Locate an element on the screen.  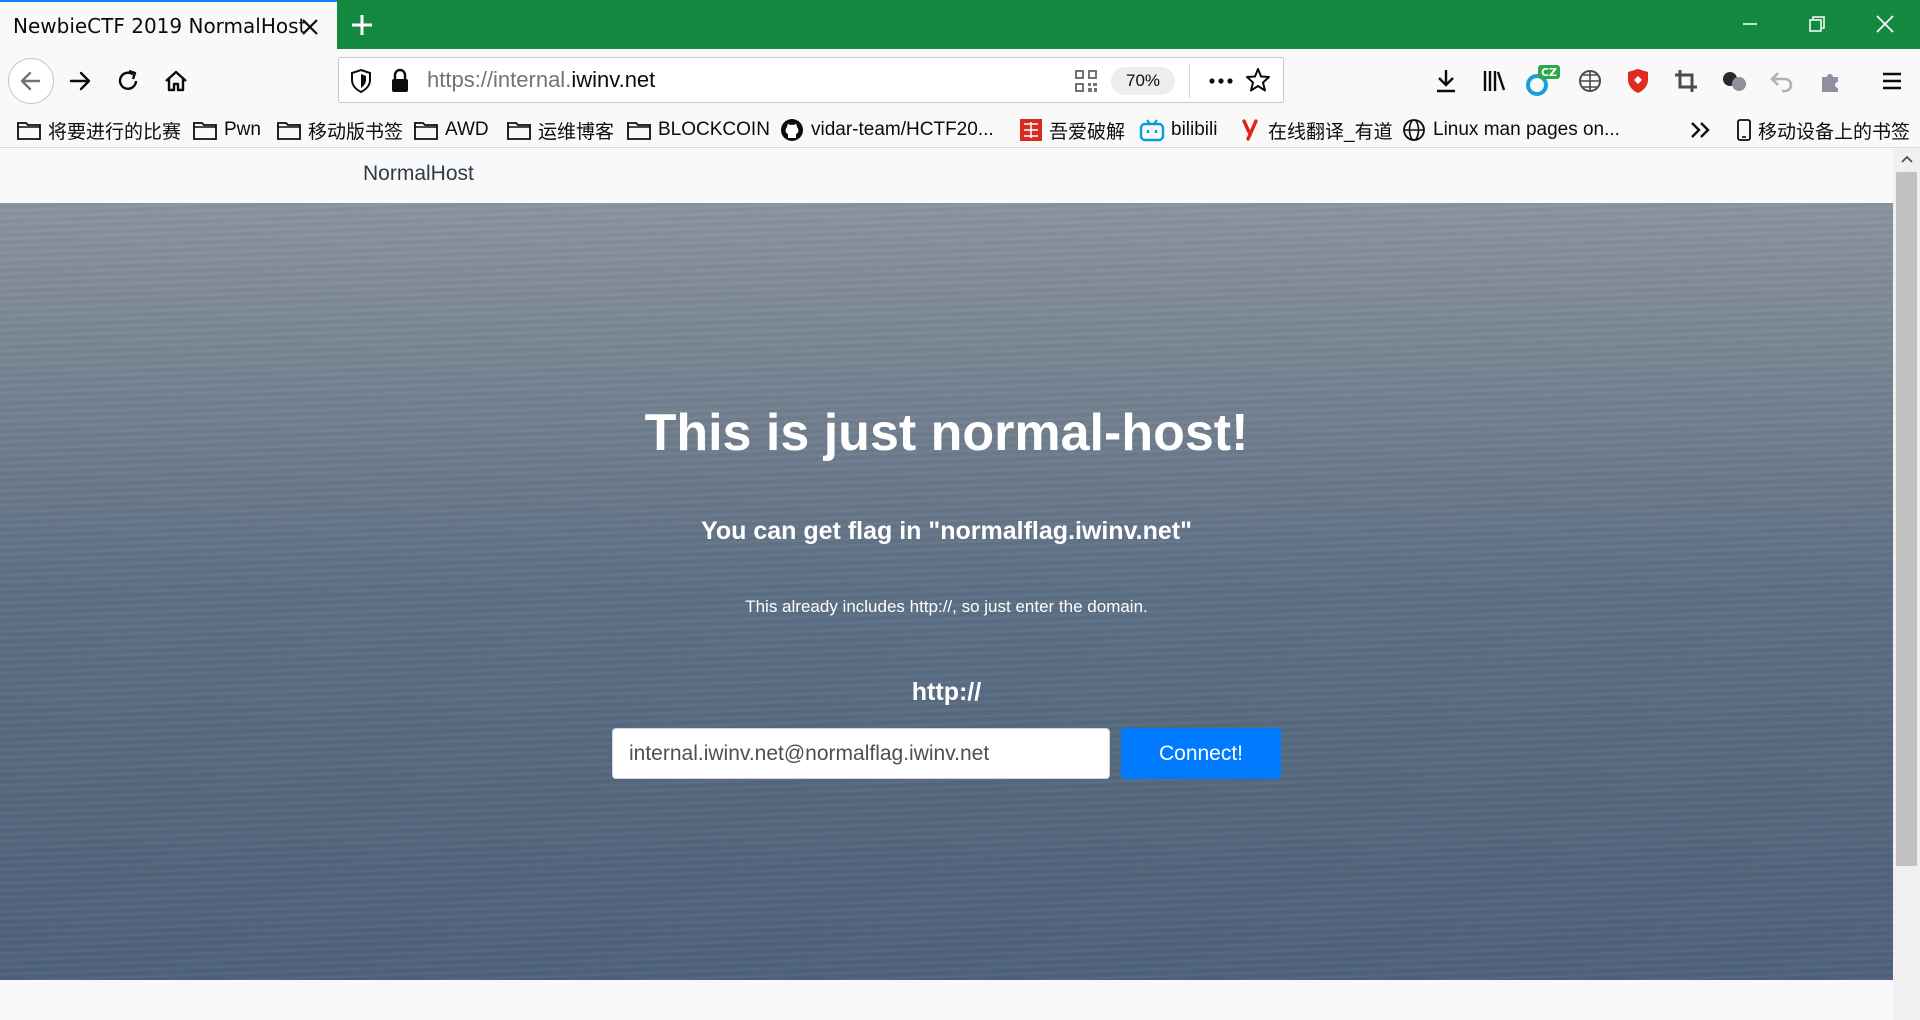
globe-icon is located at coordinates (1414, 130).